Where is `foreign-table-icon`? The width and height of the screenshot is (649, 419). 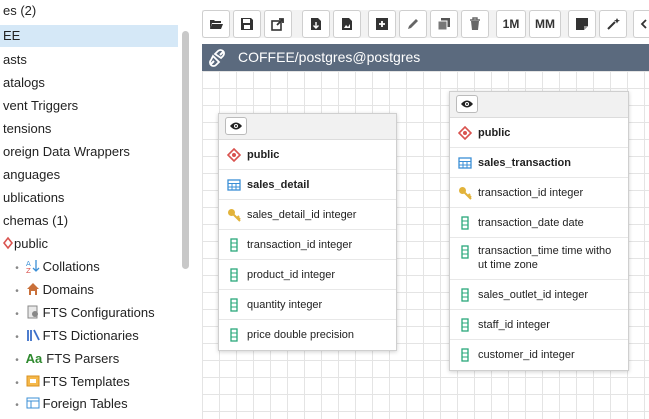
foreign-table-icon is located at coordinates (33, 403).